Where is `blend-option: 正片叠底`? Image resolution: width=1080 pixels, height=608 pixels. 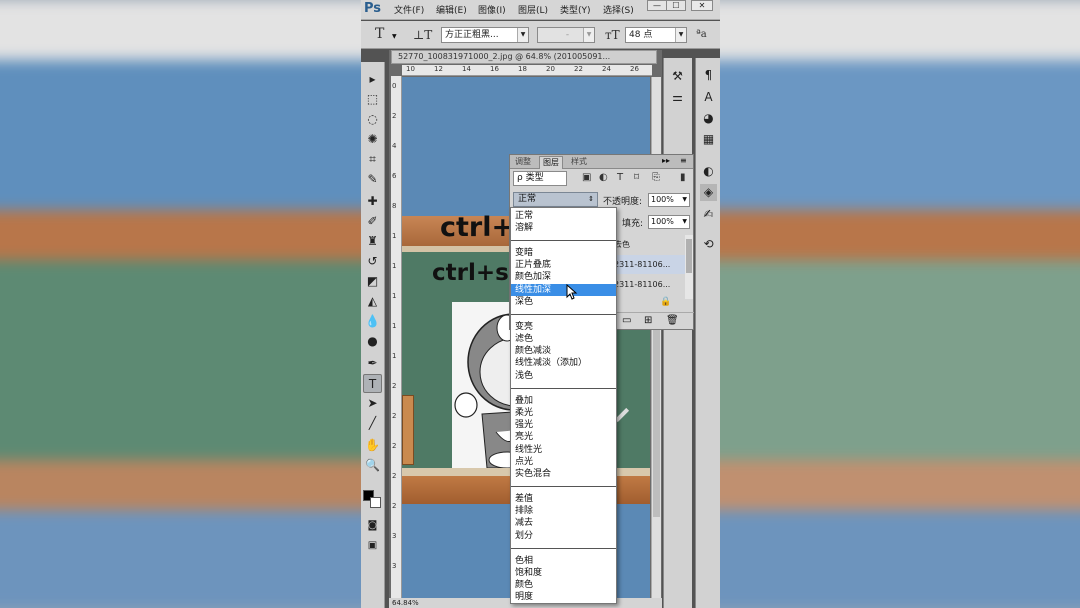 blend-option: 正片叠底 is located at coordinates (563, 265).